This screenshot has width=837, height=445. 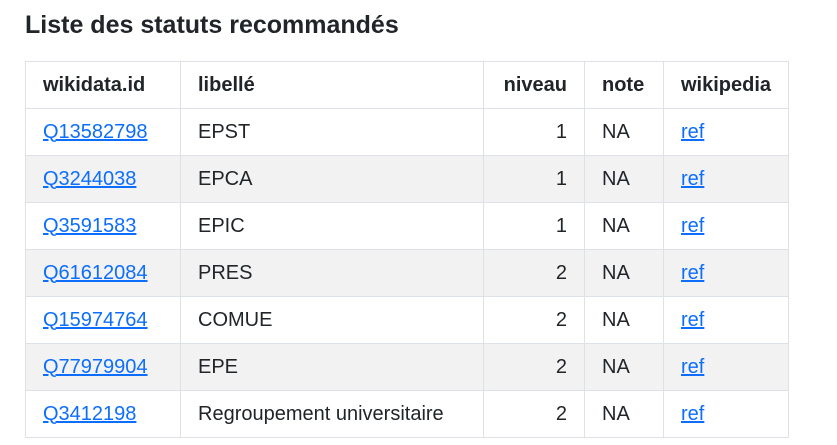 What do you see at coordinates (95, 320) in the screenshot?
I see `wikidata-link: Q15974764` at bounding box center [95, 320].